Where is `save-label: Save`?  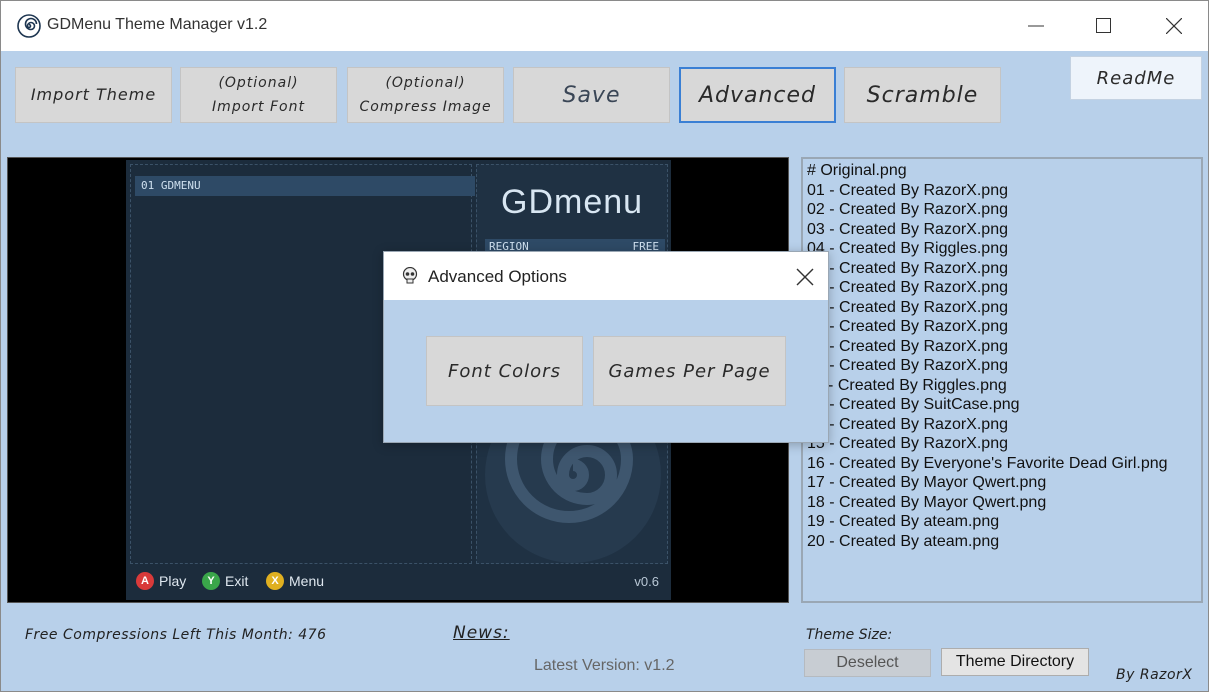
save-label: Save is located at coordinates (591, 95).